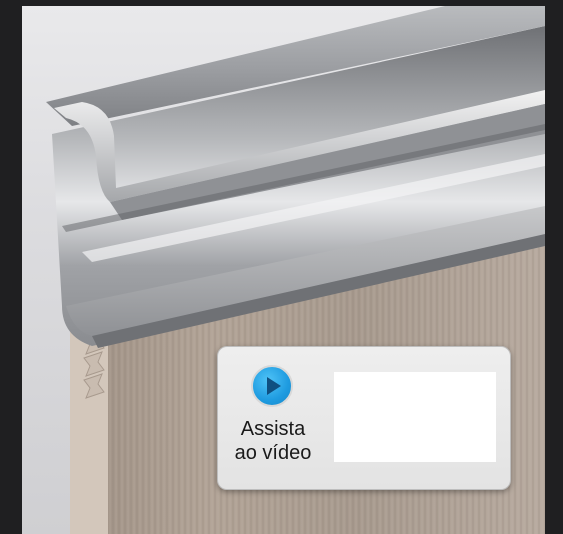 The height and width of the screenshot is (534, 563). What do you see at coordinates (273, 429) in the screenshot?
I see `caption-line-1: Assista` at bounding box center [273, 429].